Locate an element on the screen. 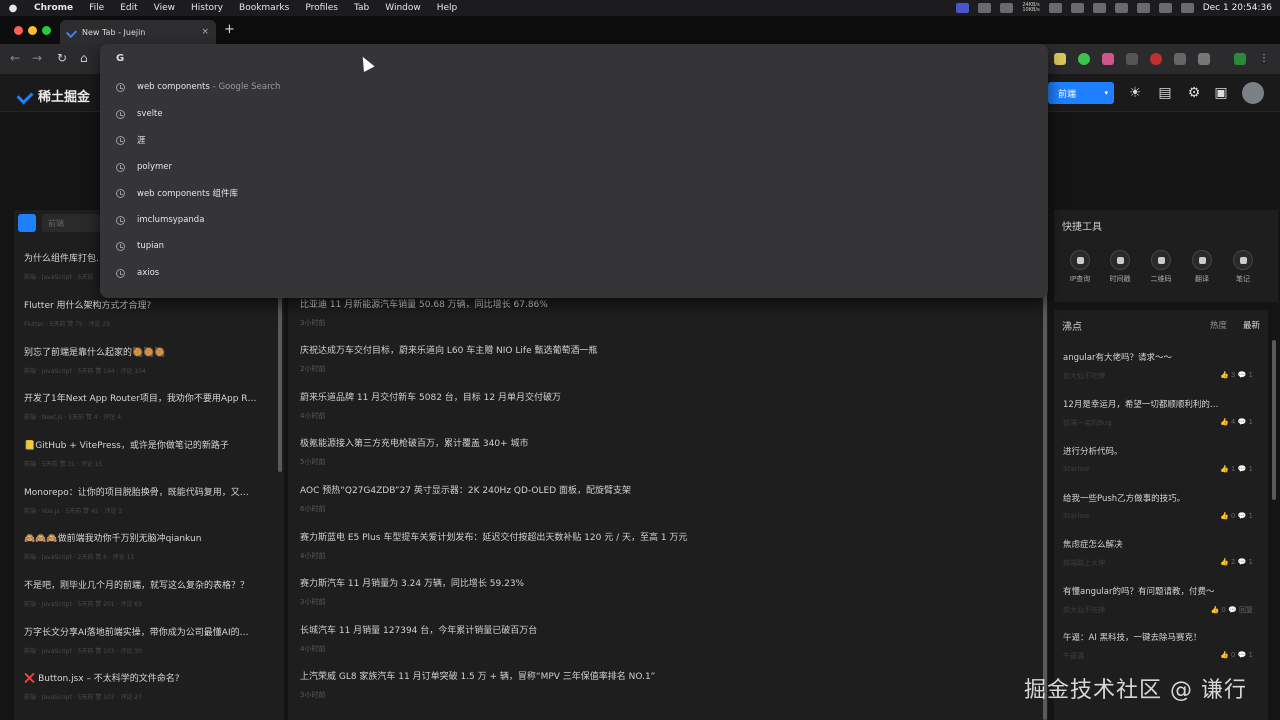 The image size is (1280, 720). suggestion-item: web components - Google Search is located at coordinates (574, 87).